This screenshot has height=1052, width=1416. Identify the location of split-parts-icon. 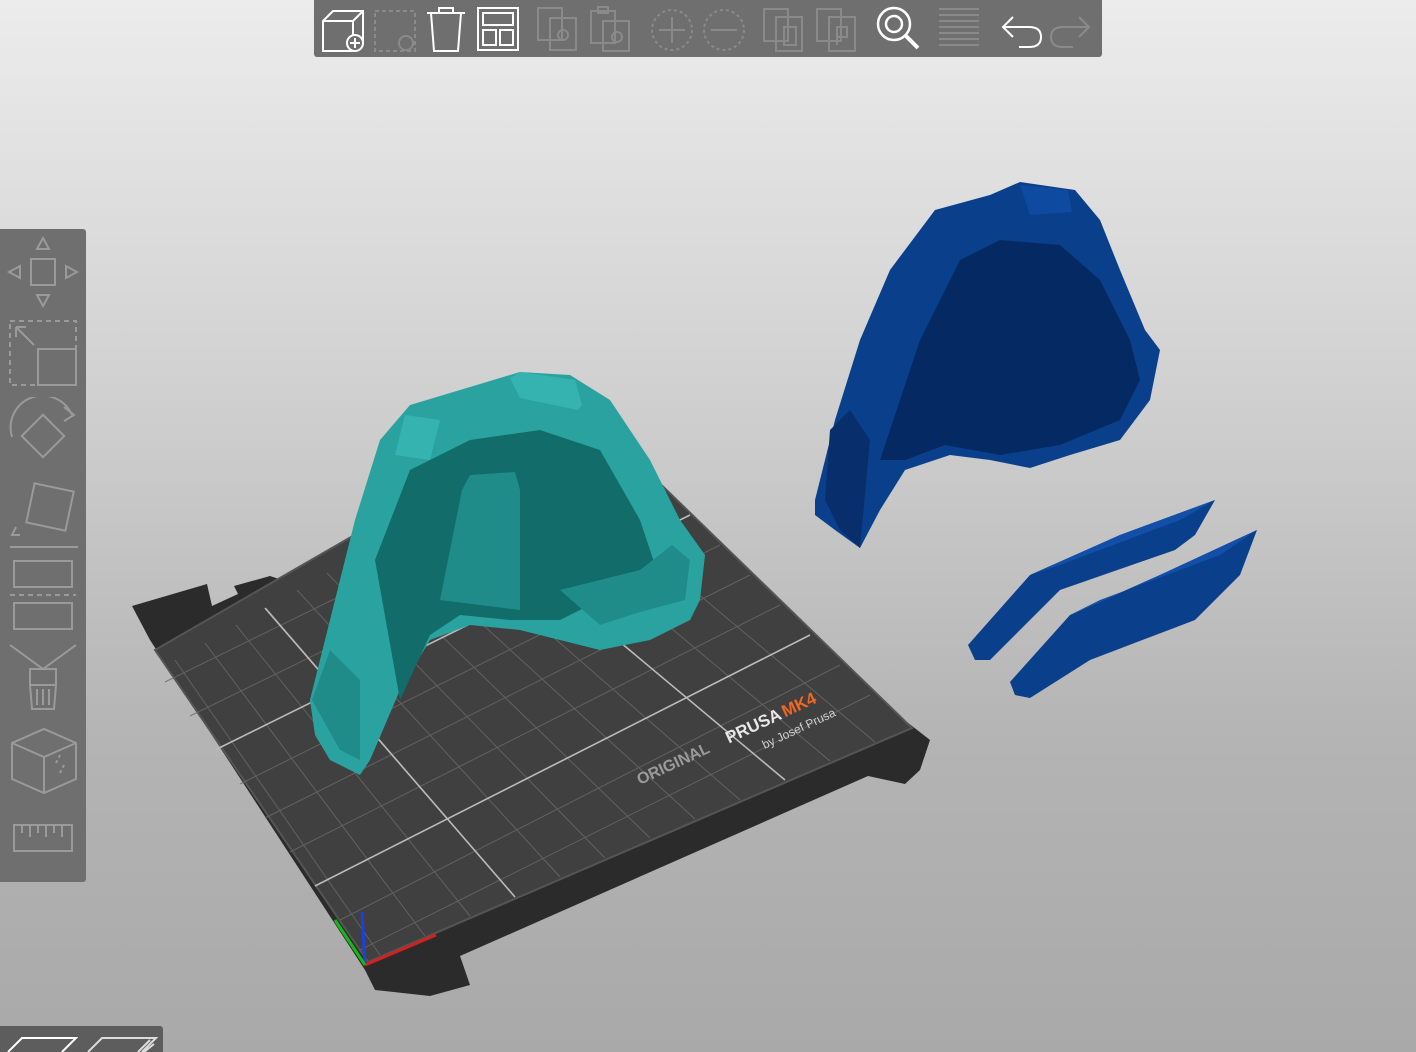
(836, 30).